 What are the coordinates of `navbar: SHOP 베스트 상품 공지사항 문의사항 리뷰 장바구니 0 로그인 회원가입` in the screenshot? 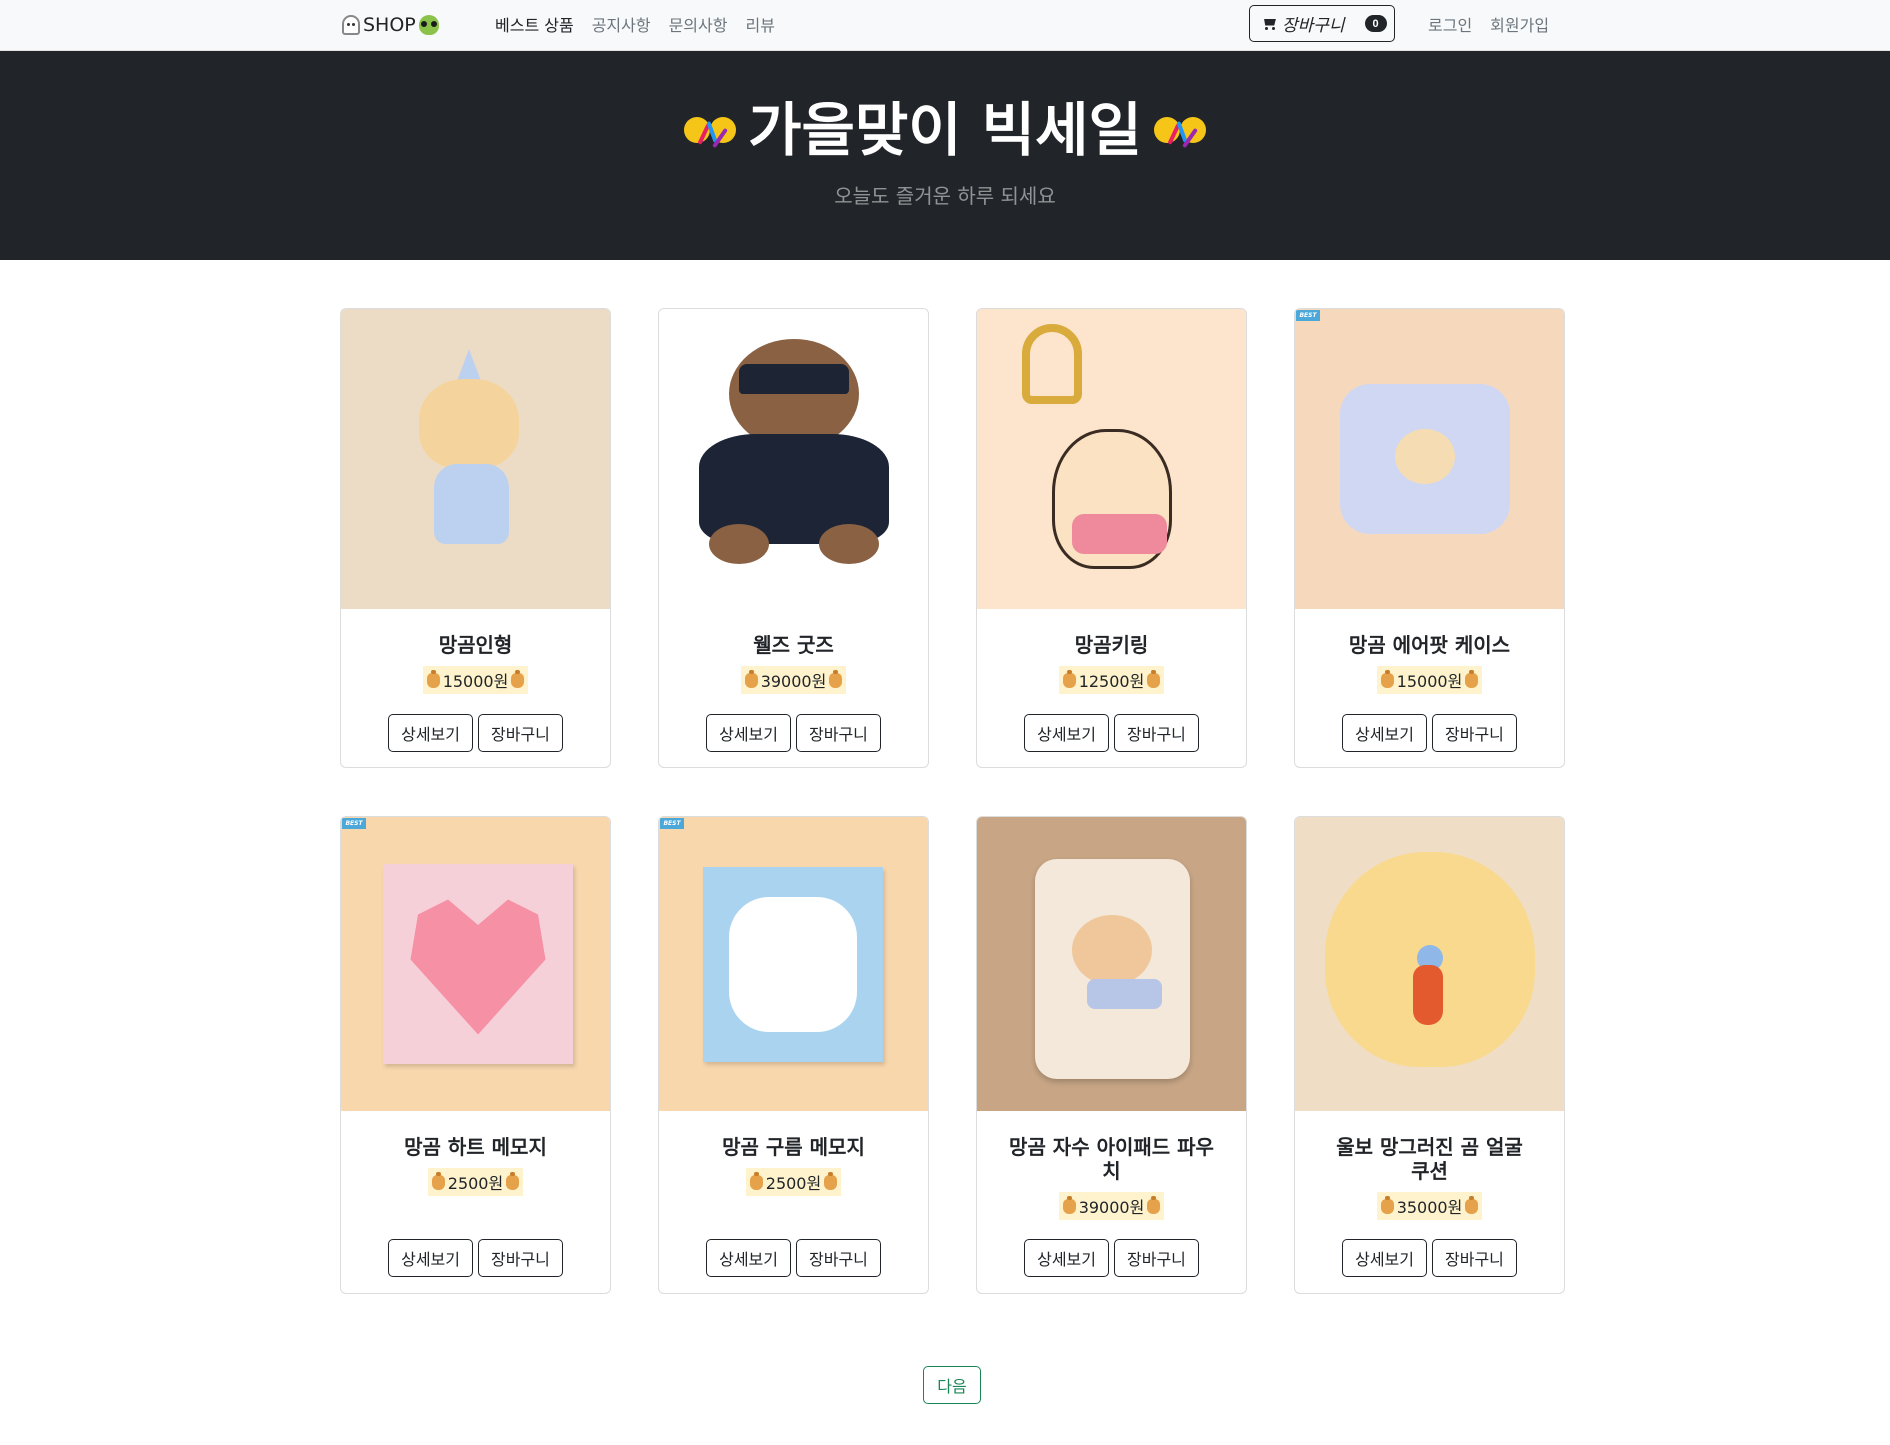 It's located at (945, 25).